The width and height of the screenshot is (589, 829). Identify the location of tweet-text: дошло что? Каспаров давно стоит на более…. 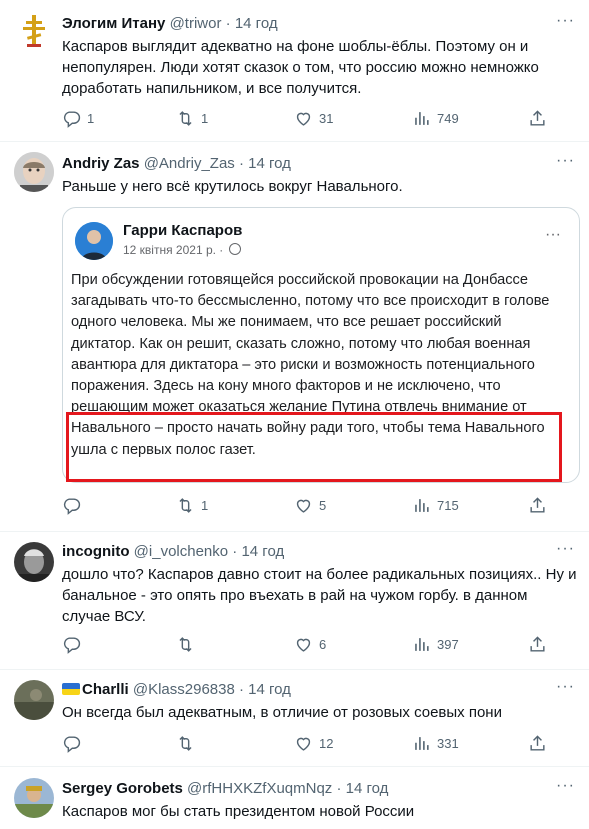
(319, 595).